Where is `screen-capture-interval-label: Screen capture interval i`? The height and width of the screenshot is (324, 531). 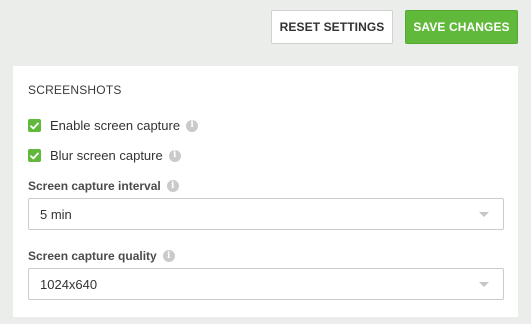
screen-capture-interval-label: Screen capture interval i is located at coordinates (103, 186).